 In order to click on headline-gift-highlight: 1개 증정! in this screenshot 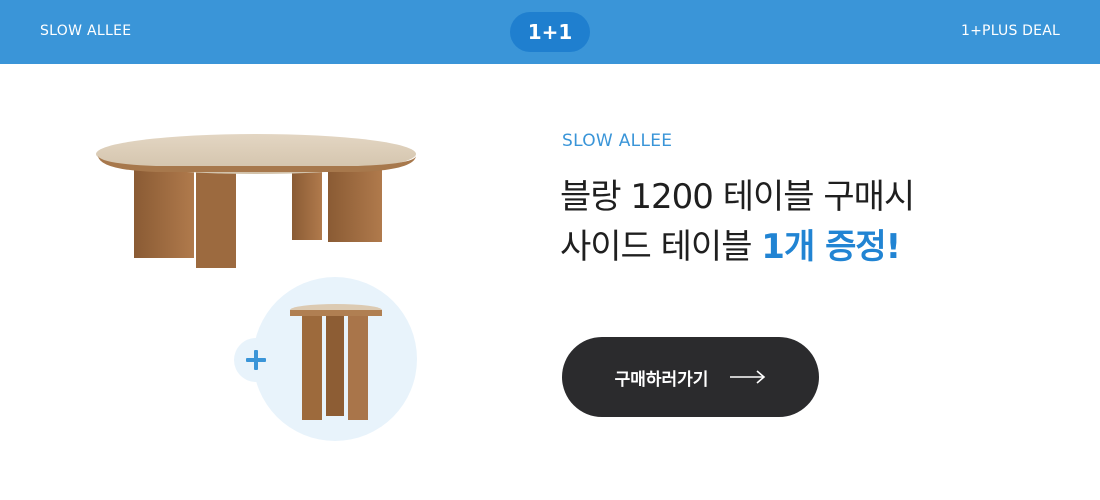, I will do `click(831, 247)`.